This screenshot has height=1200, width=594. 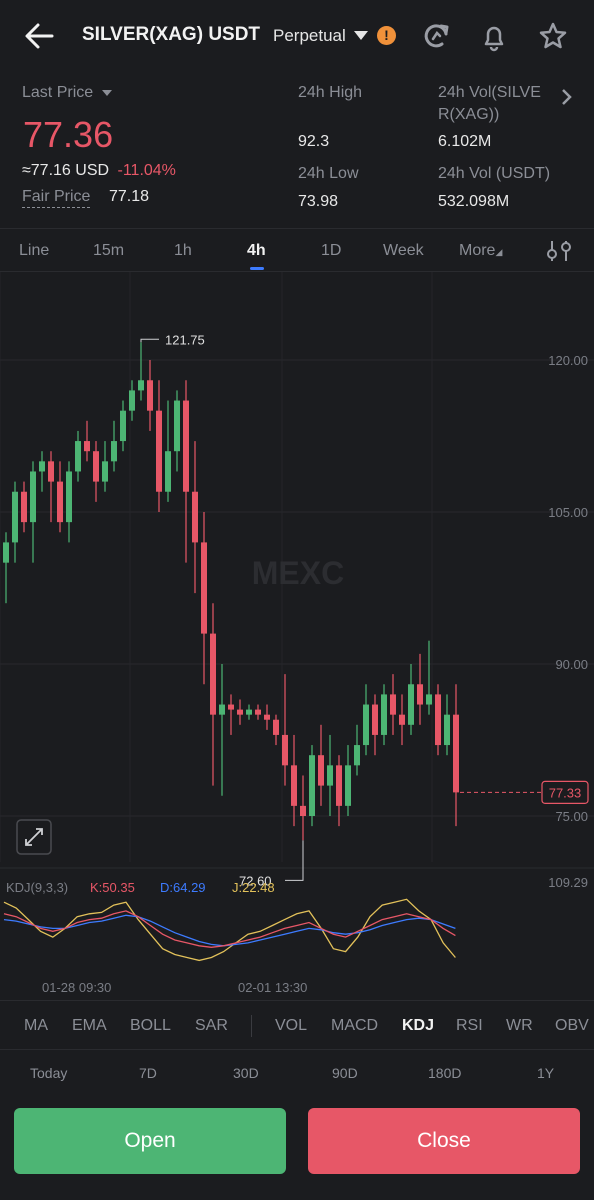 What do you see at coordinates (297, 250) in the screenshot?
I see `interval-tabs: Line 15m 1h 4h 1D Week More◢` at bounding box center [297, 250].